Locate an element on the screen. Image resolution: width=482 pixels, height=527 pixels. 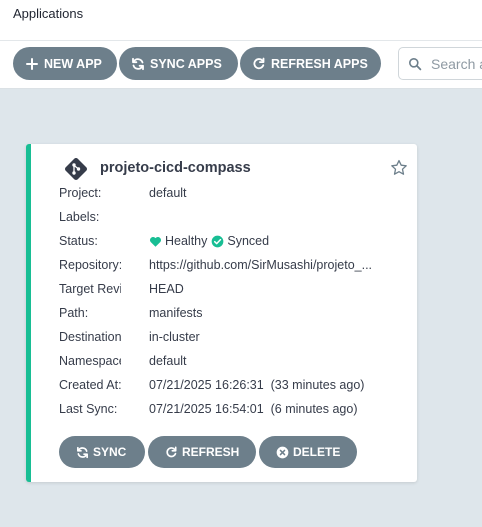
target-revision-value: HEAD is located at coordinates (166, 289).